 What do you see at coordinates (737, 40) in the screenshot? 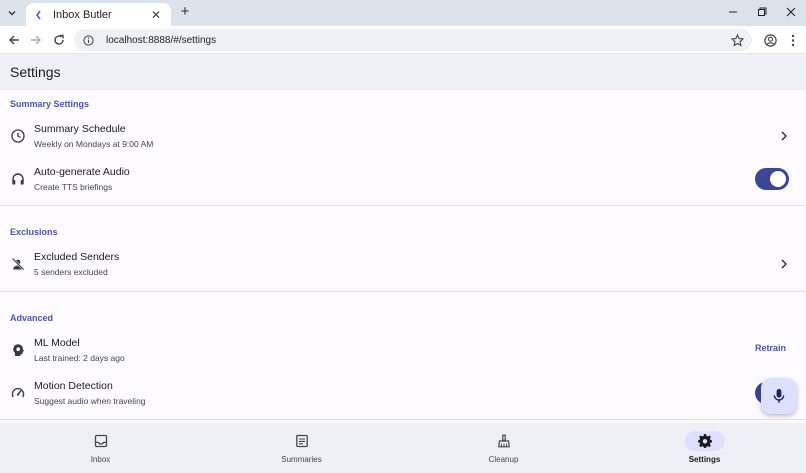
I see `bookmark-star-icon` at bounding box center [737, 40].